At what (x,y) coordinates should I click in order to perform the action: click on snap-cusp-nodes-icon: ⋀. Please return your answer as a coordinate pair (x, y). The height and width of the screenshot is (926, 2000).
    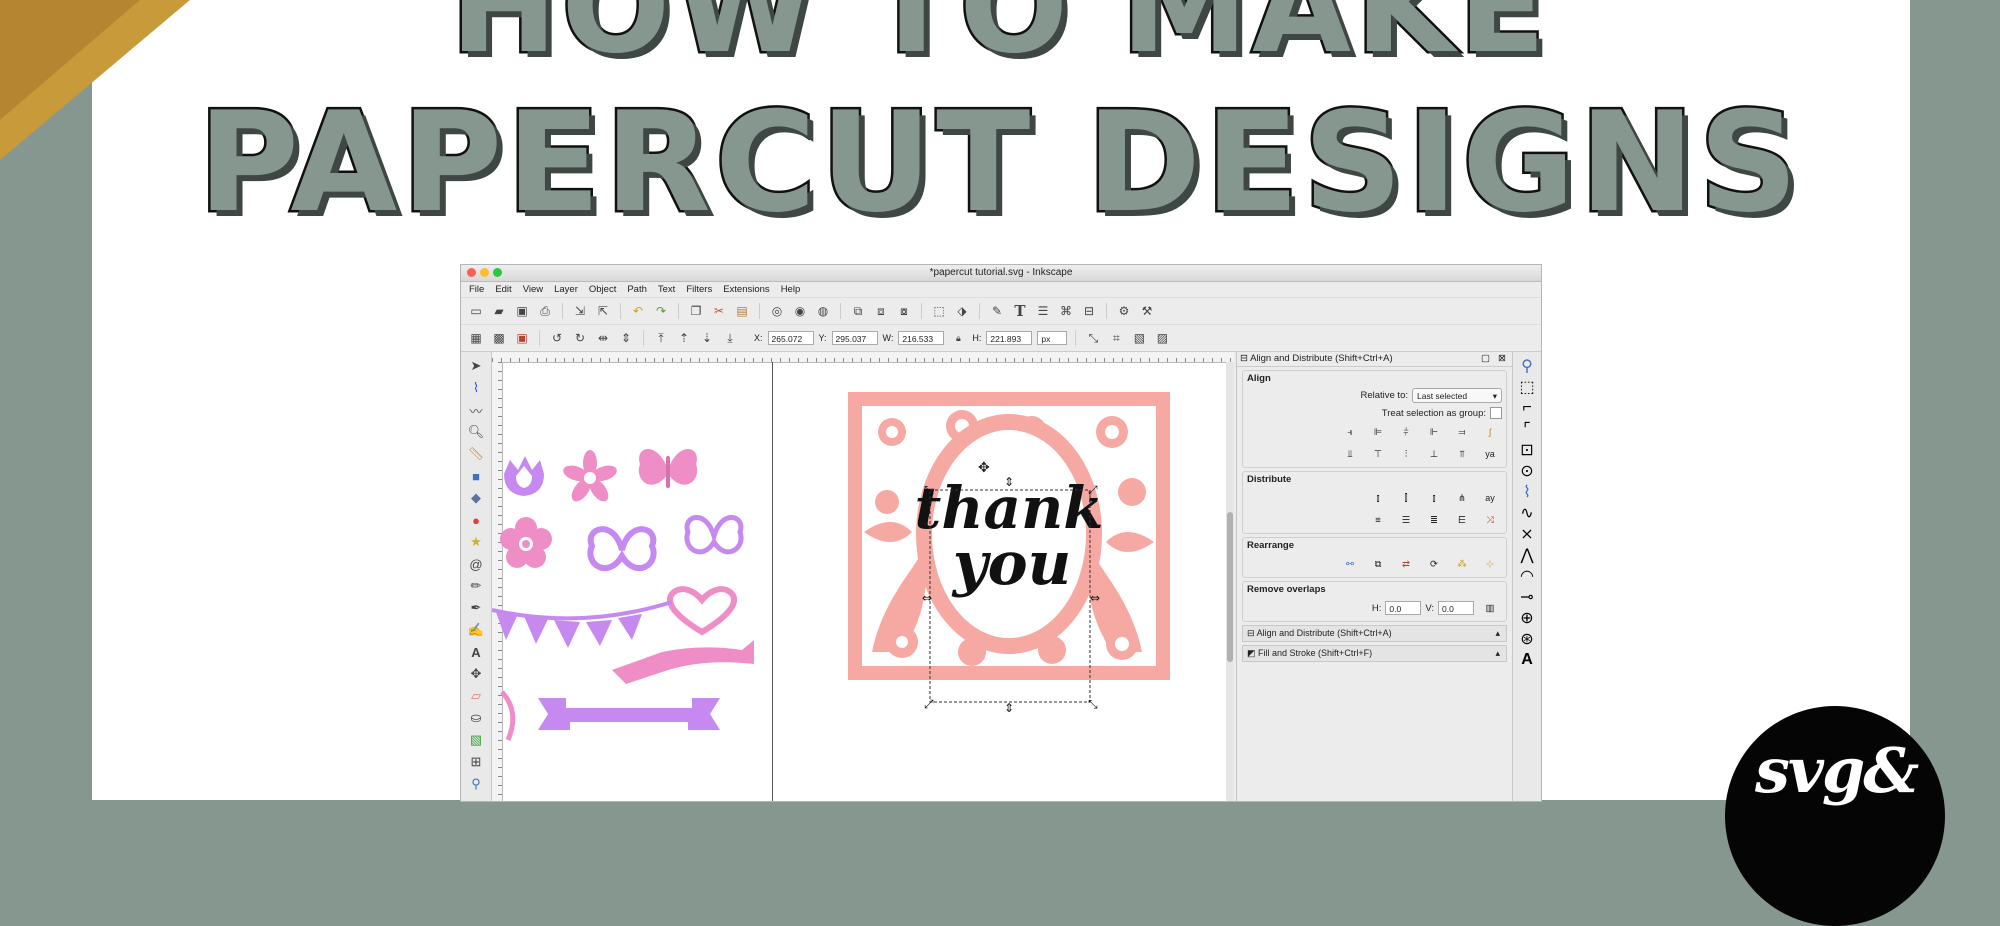
    Looking at the image, I should click on (1527, 555).